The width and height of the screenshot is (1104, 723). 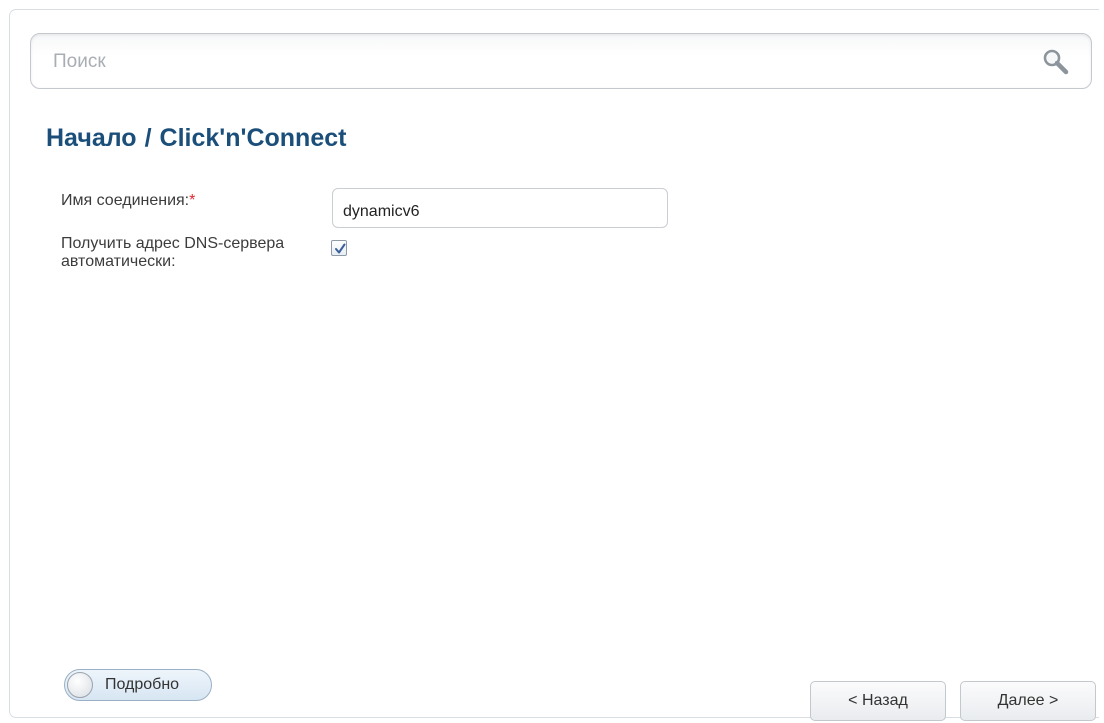 I want to click on dns-auto-label-line1: Получить адрес DNS-сервера, so click(x=173, y=243).